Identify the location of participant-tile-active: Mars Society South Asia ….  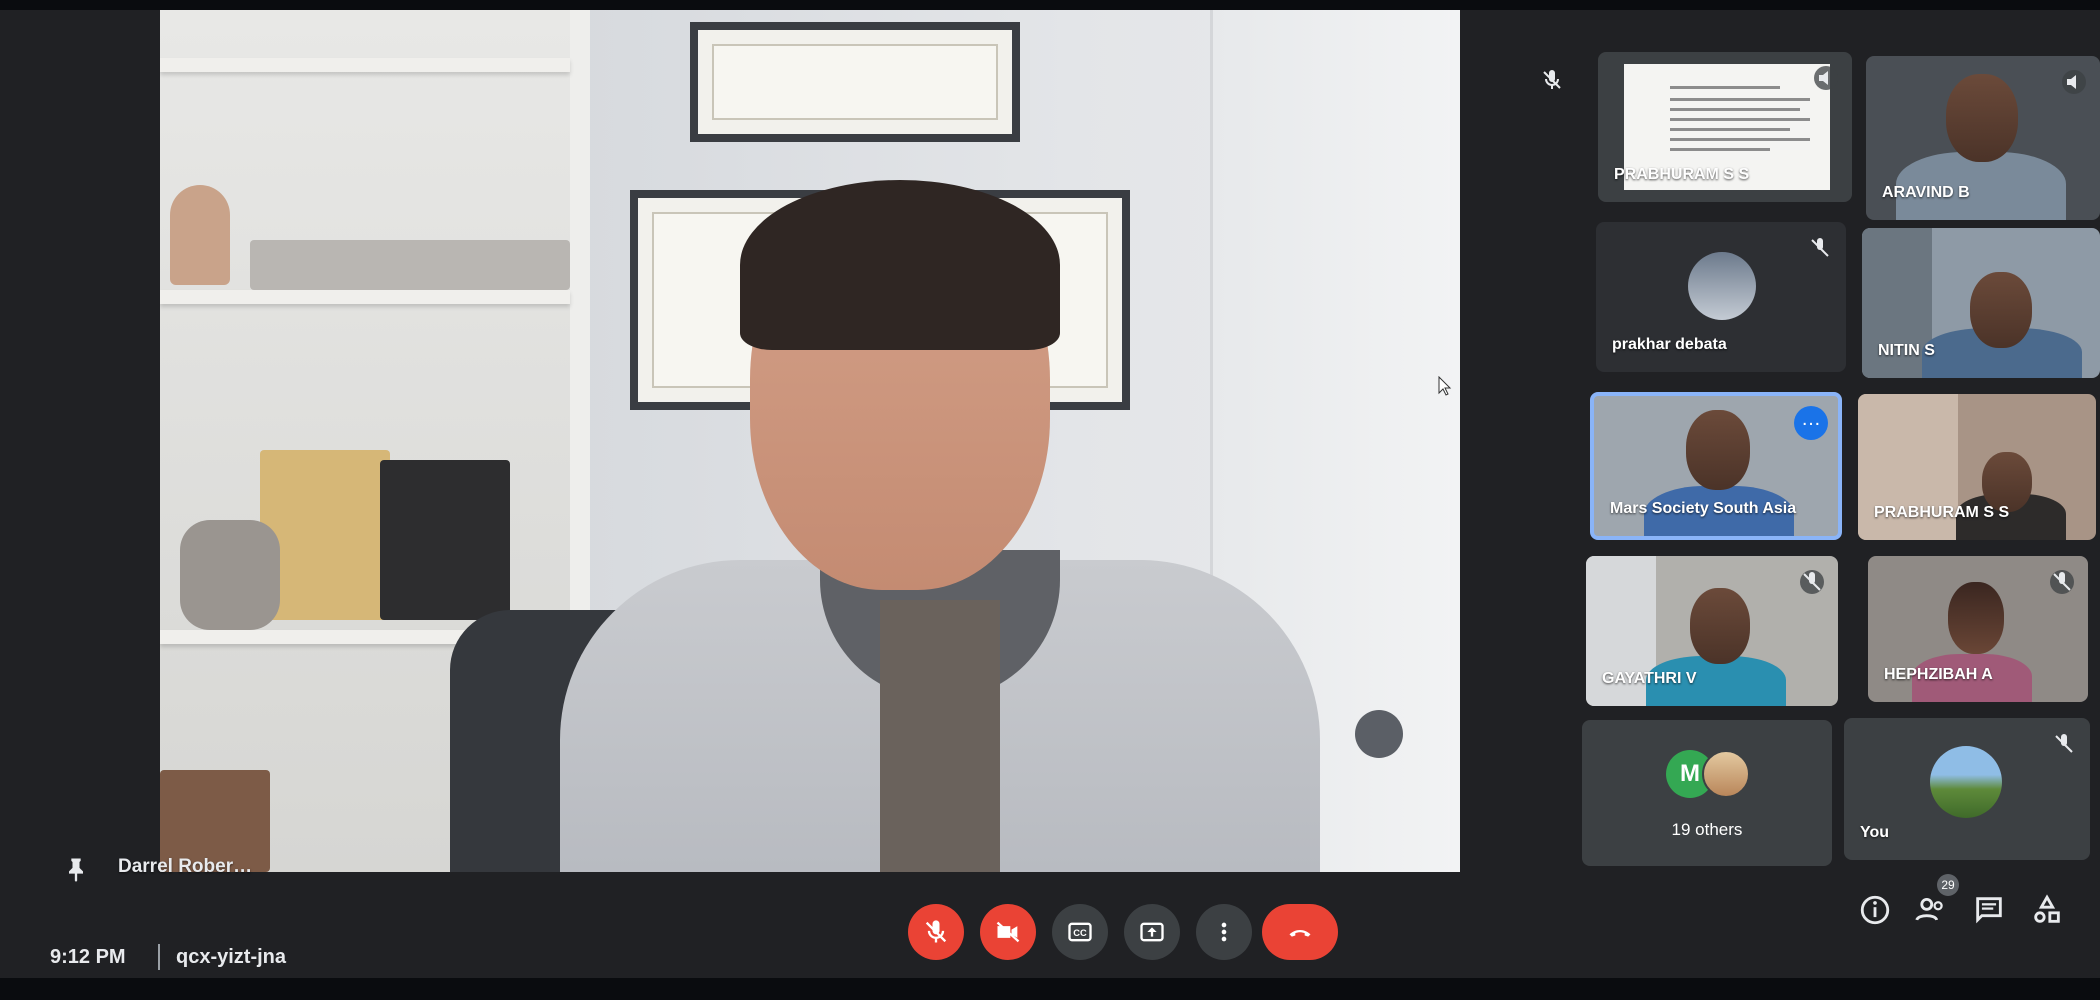
(1716, 466).